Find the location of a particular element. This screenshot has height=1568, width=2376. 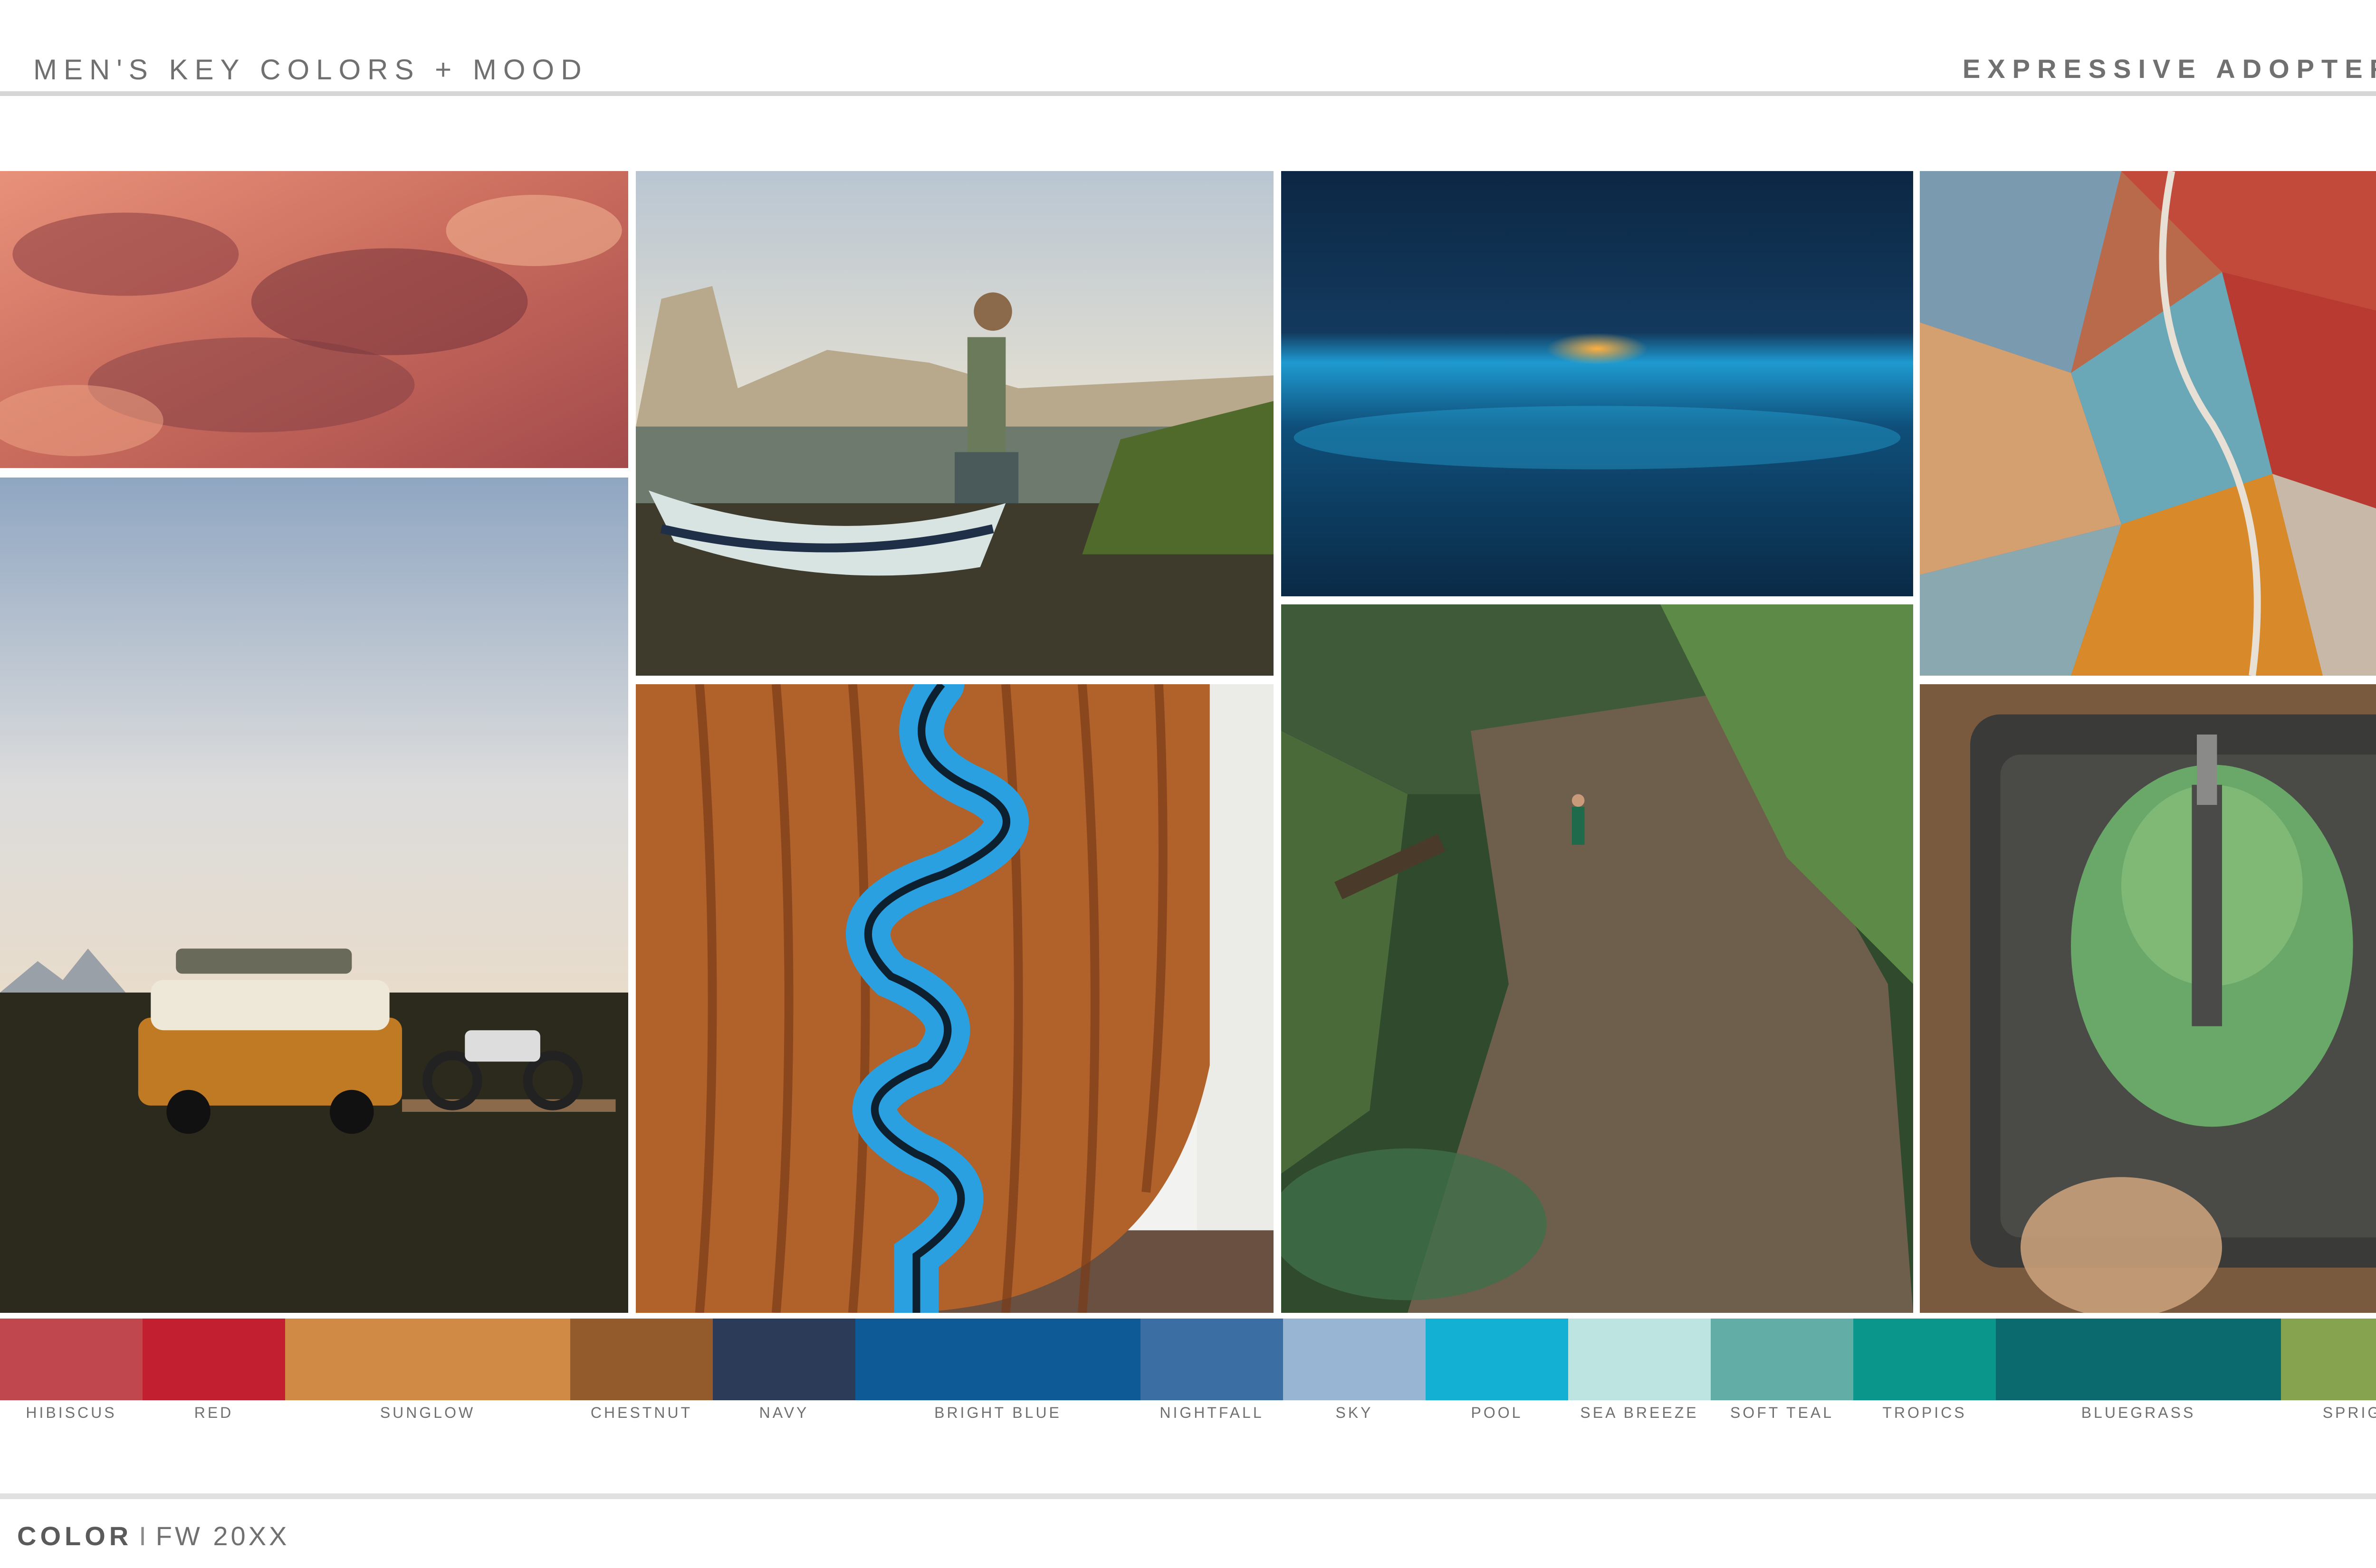

swatch-label-sunglow: SUNGLOW is located at coordinates (428, 1412).